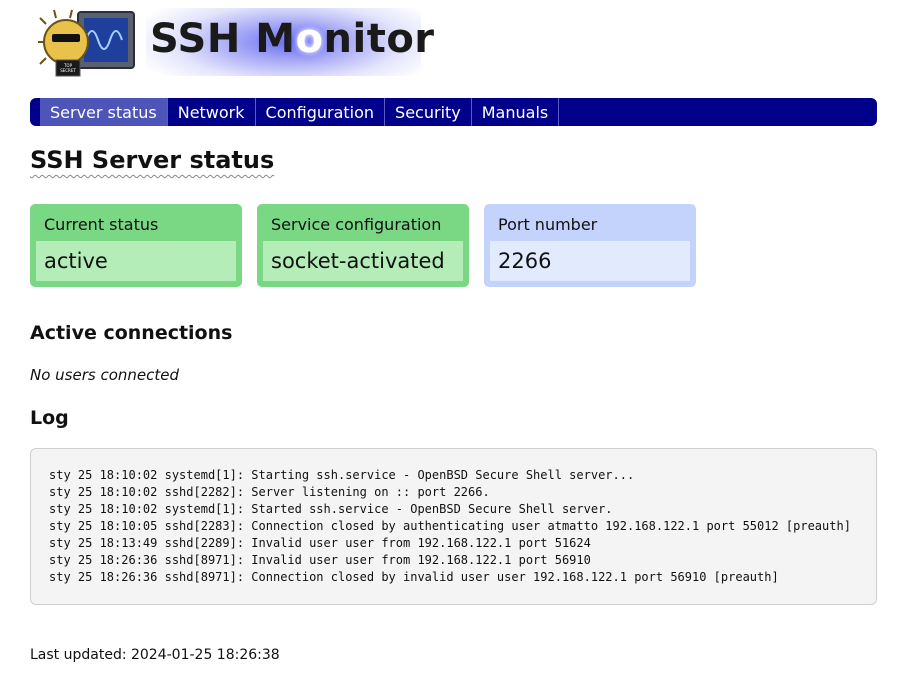 This screenshot has height=674, width=904. What do you see at coordinates (516, 112) in the screenshot?
I see `nav-item-manuals: Manuals` at bounding box center [516, 112].